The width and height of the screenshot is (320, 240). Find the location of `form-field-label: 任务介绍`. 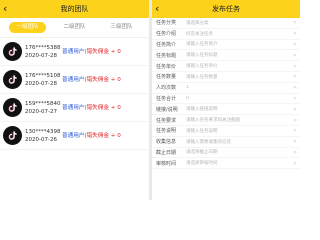

form-field-label: 任务介绍 is located at coordinates (166, 34).